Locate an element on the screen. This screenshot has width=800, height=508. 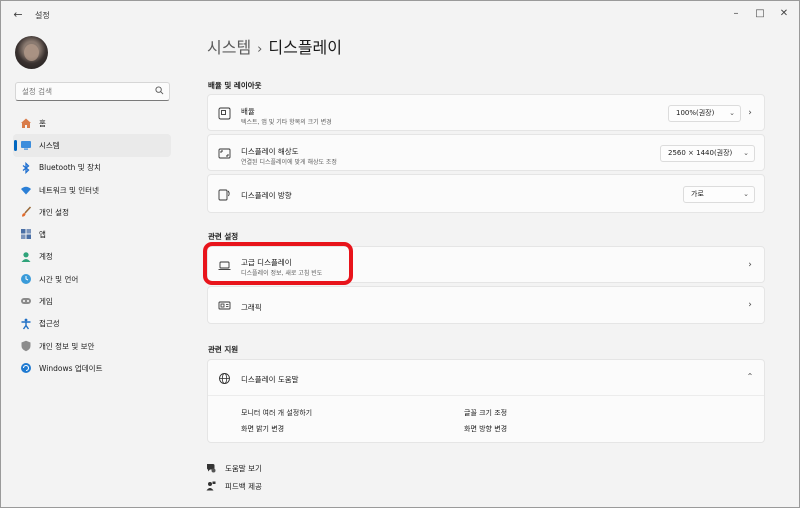
gamepad-icon is located at coordinates (26, 301).